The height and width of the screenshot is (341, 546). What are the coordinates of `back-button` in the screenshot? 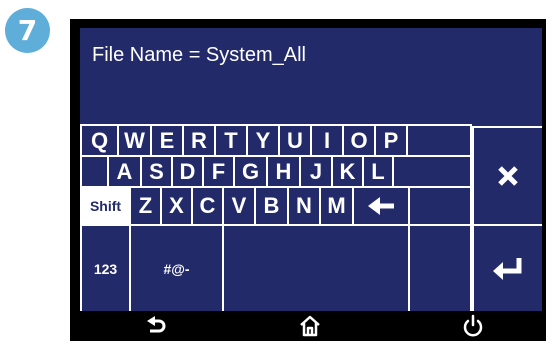 It's located at (157, 326).